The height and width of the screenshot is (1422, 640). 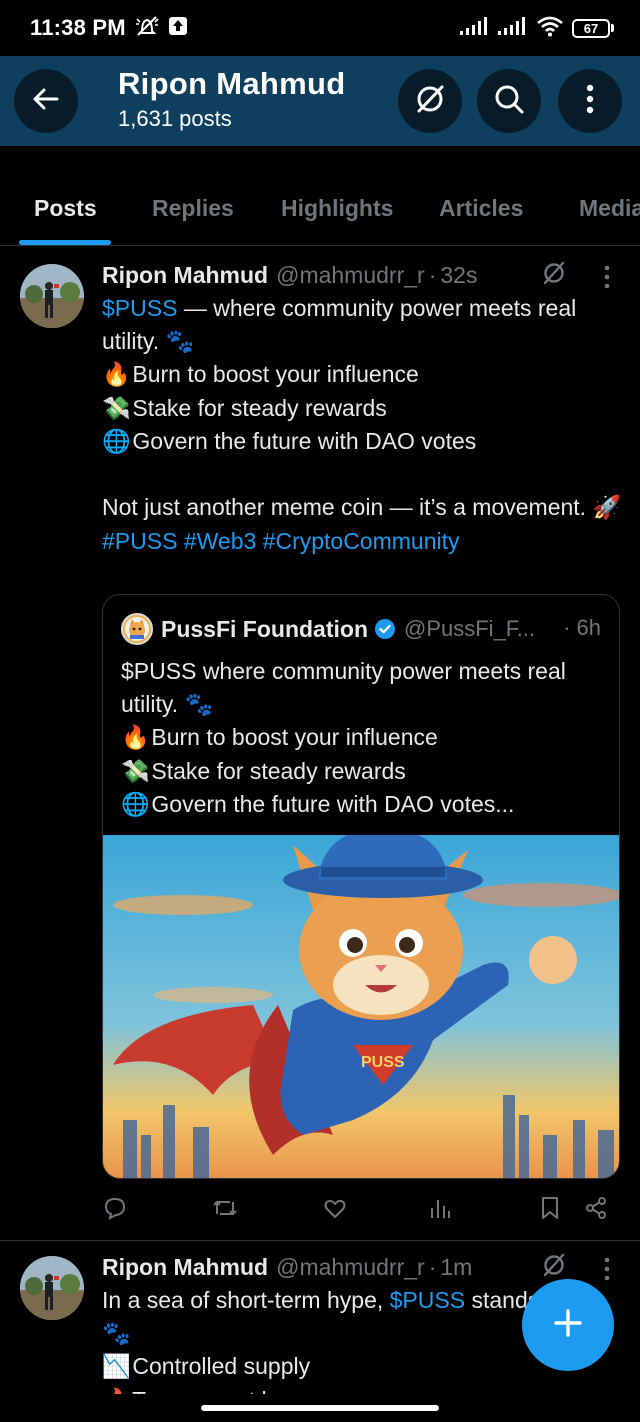 What do you see at coordinates (481, 208) in the screenshot?
I see `tab-articles: Articles` at bounding box center [481, 208].